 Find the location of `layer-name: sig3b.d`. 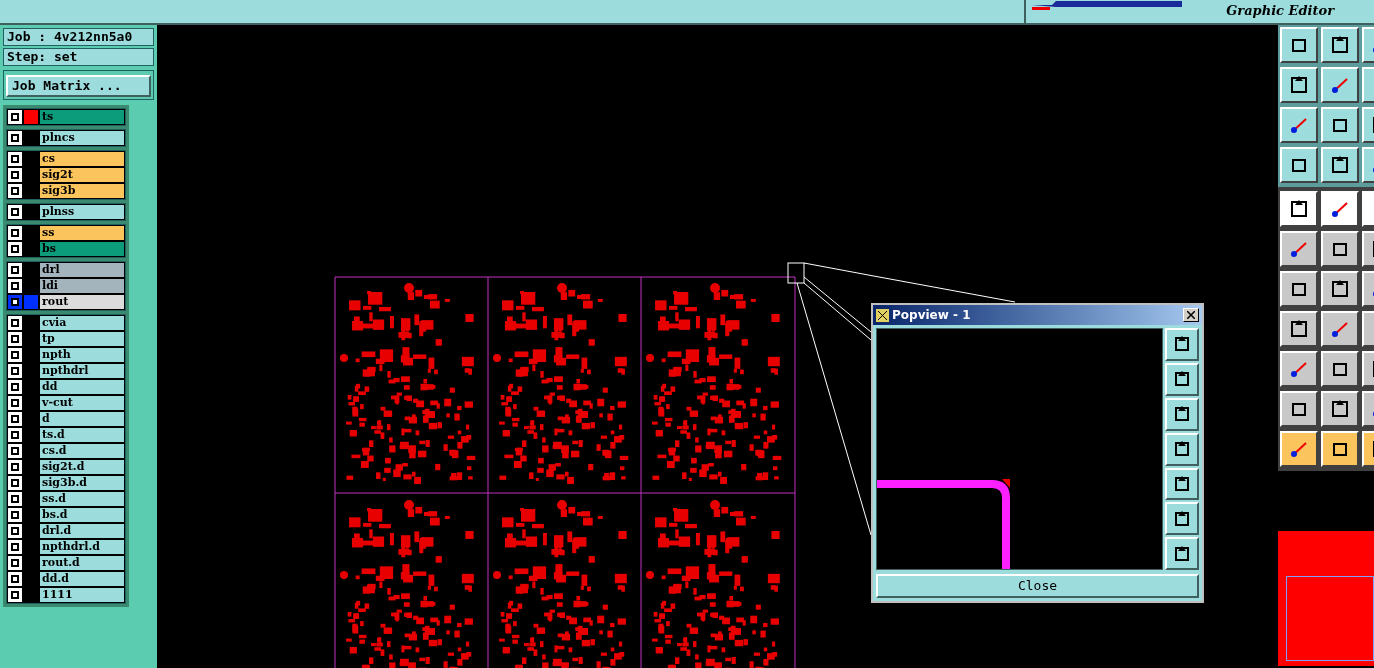

layer-name: sig3b.d is located at coordinates (82, 483).